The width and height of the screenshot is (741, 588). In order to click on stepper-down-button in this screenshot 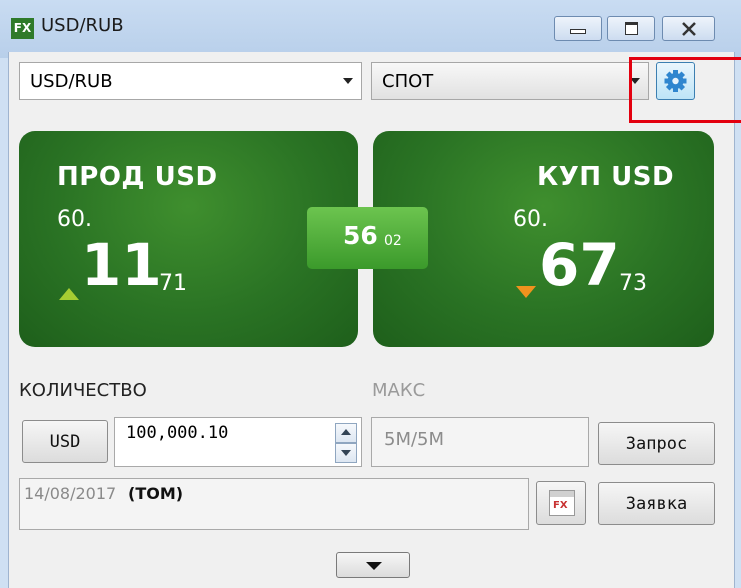, I will do `click(346, 453)`.